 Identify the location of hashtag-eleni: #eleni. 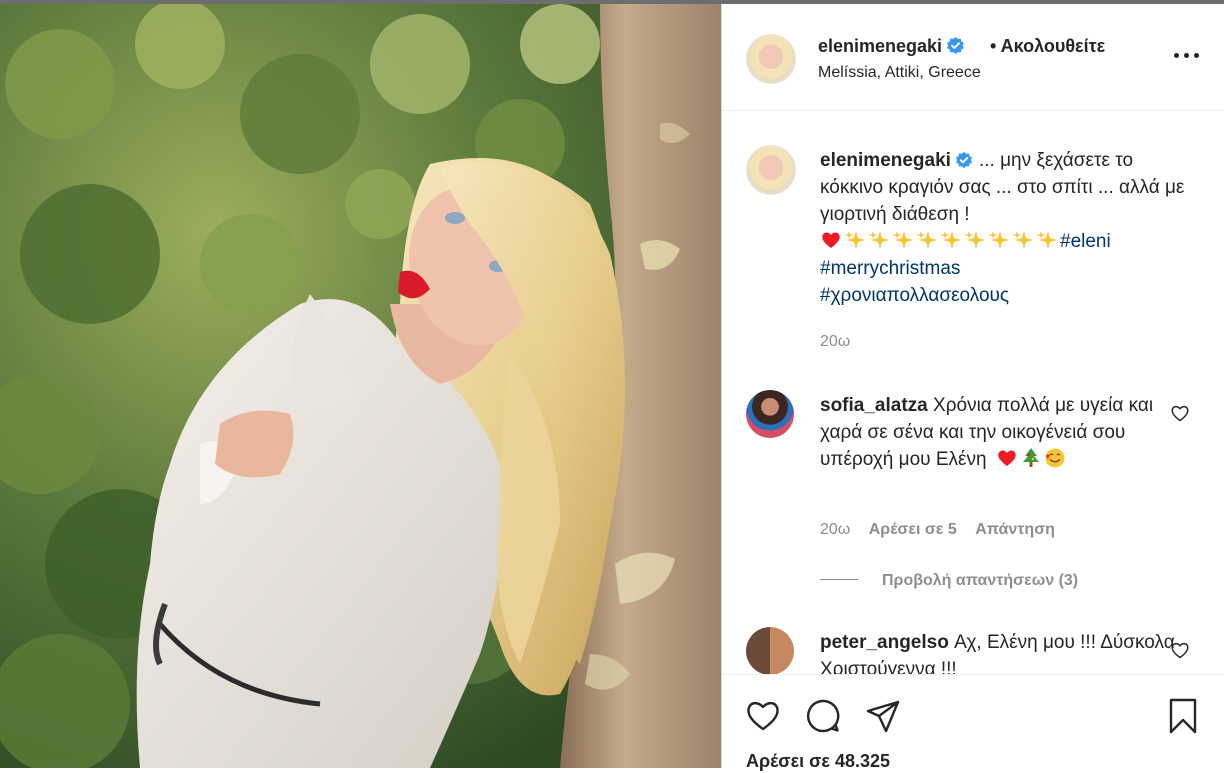
(1085, 241).